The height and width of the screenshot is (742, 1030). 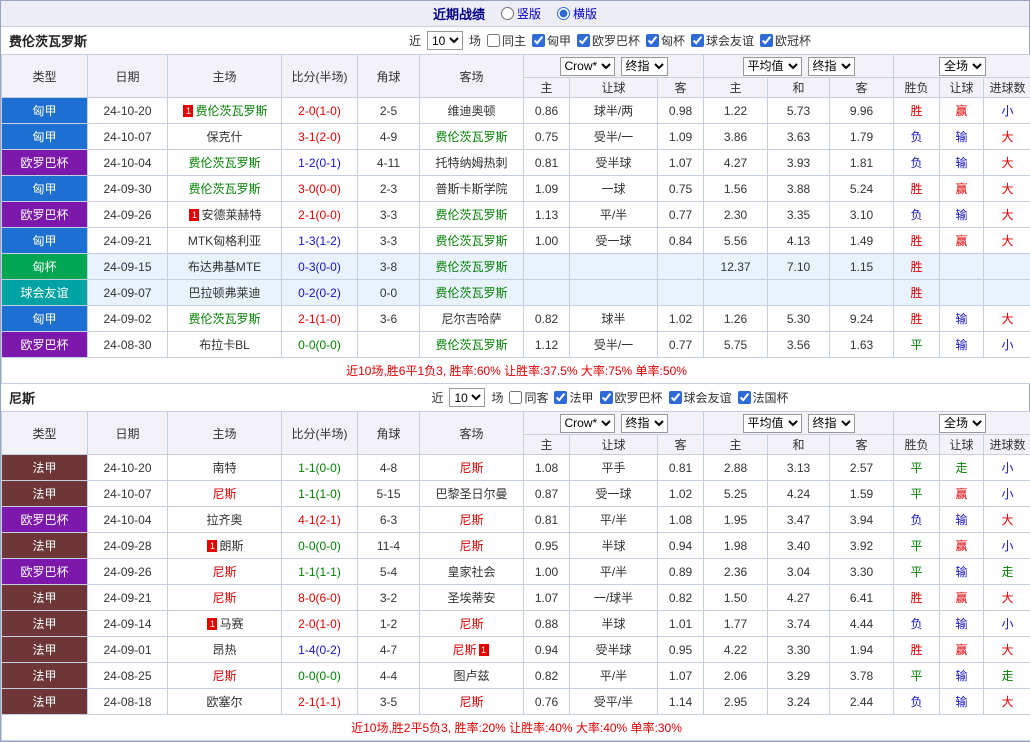 I want to click on competition-filter: 法国杯, so click(x=763, y=397).